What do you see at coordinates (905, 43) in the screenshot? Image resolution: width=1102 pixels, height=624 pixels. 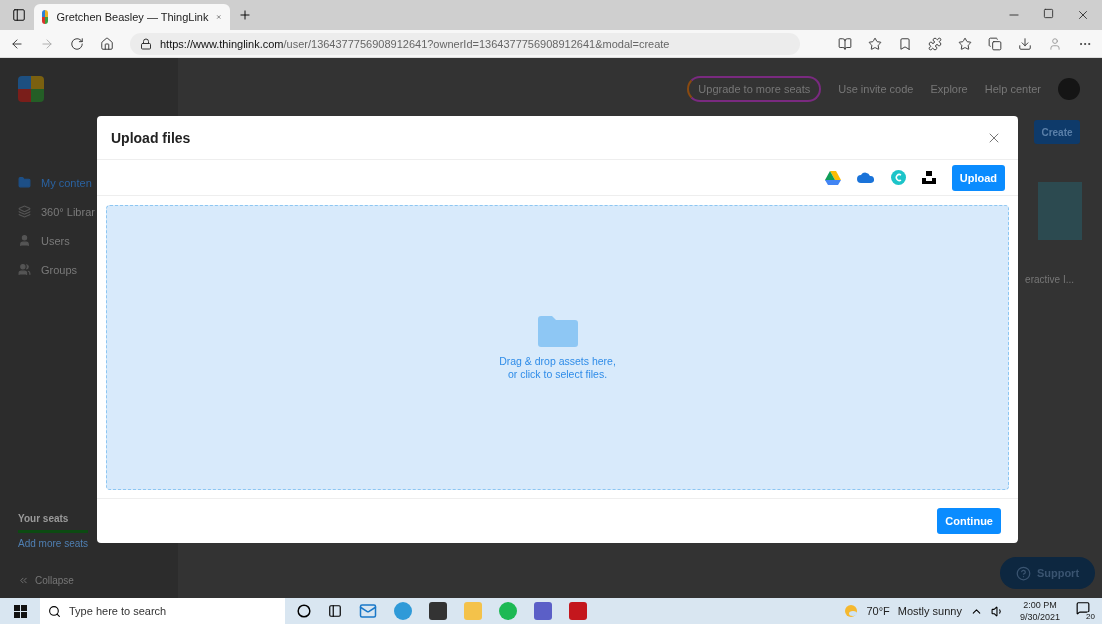 I see `bookmark-icon` at bounding box center [905, 43].